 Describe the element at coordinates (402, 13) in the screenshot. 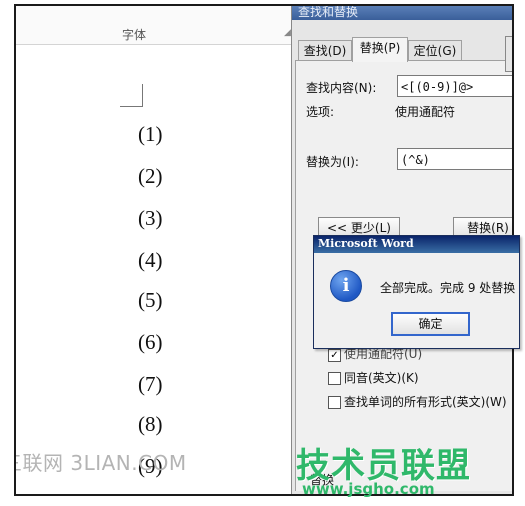

I see `dialog-titlebar: 查找和替换` at that location.